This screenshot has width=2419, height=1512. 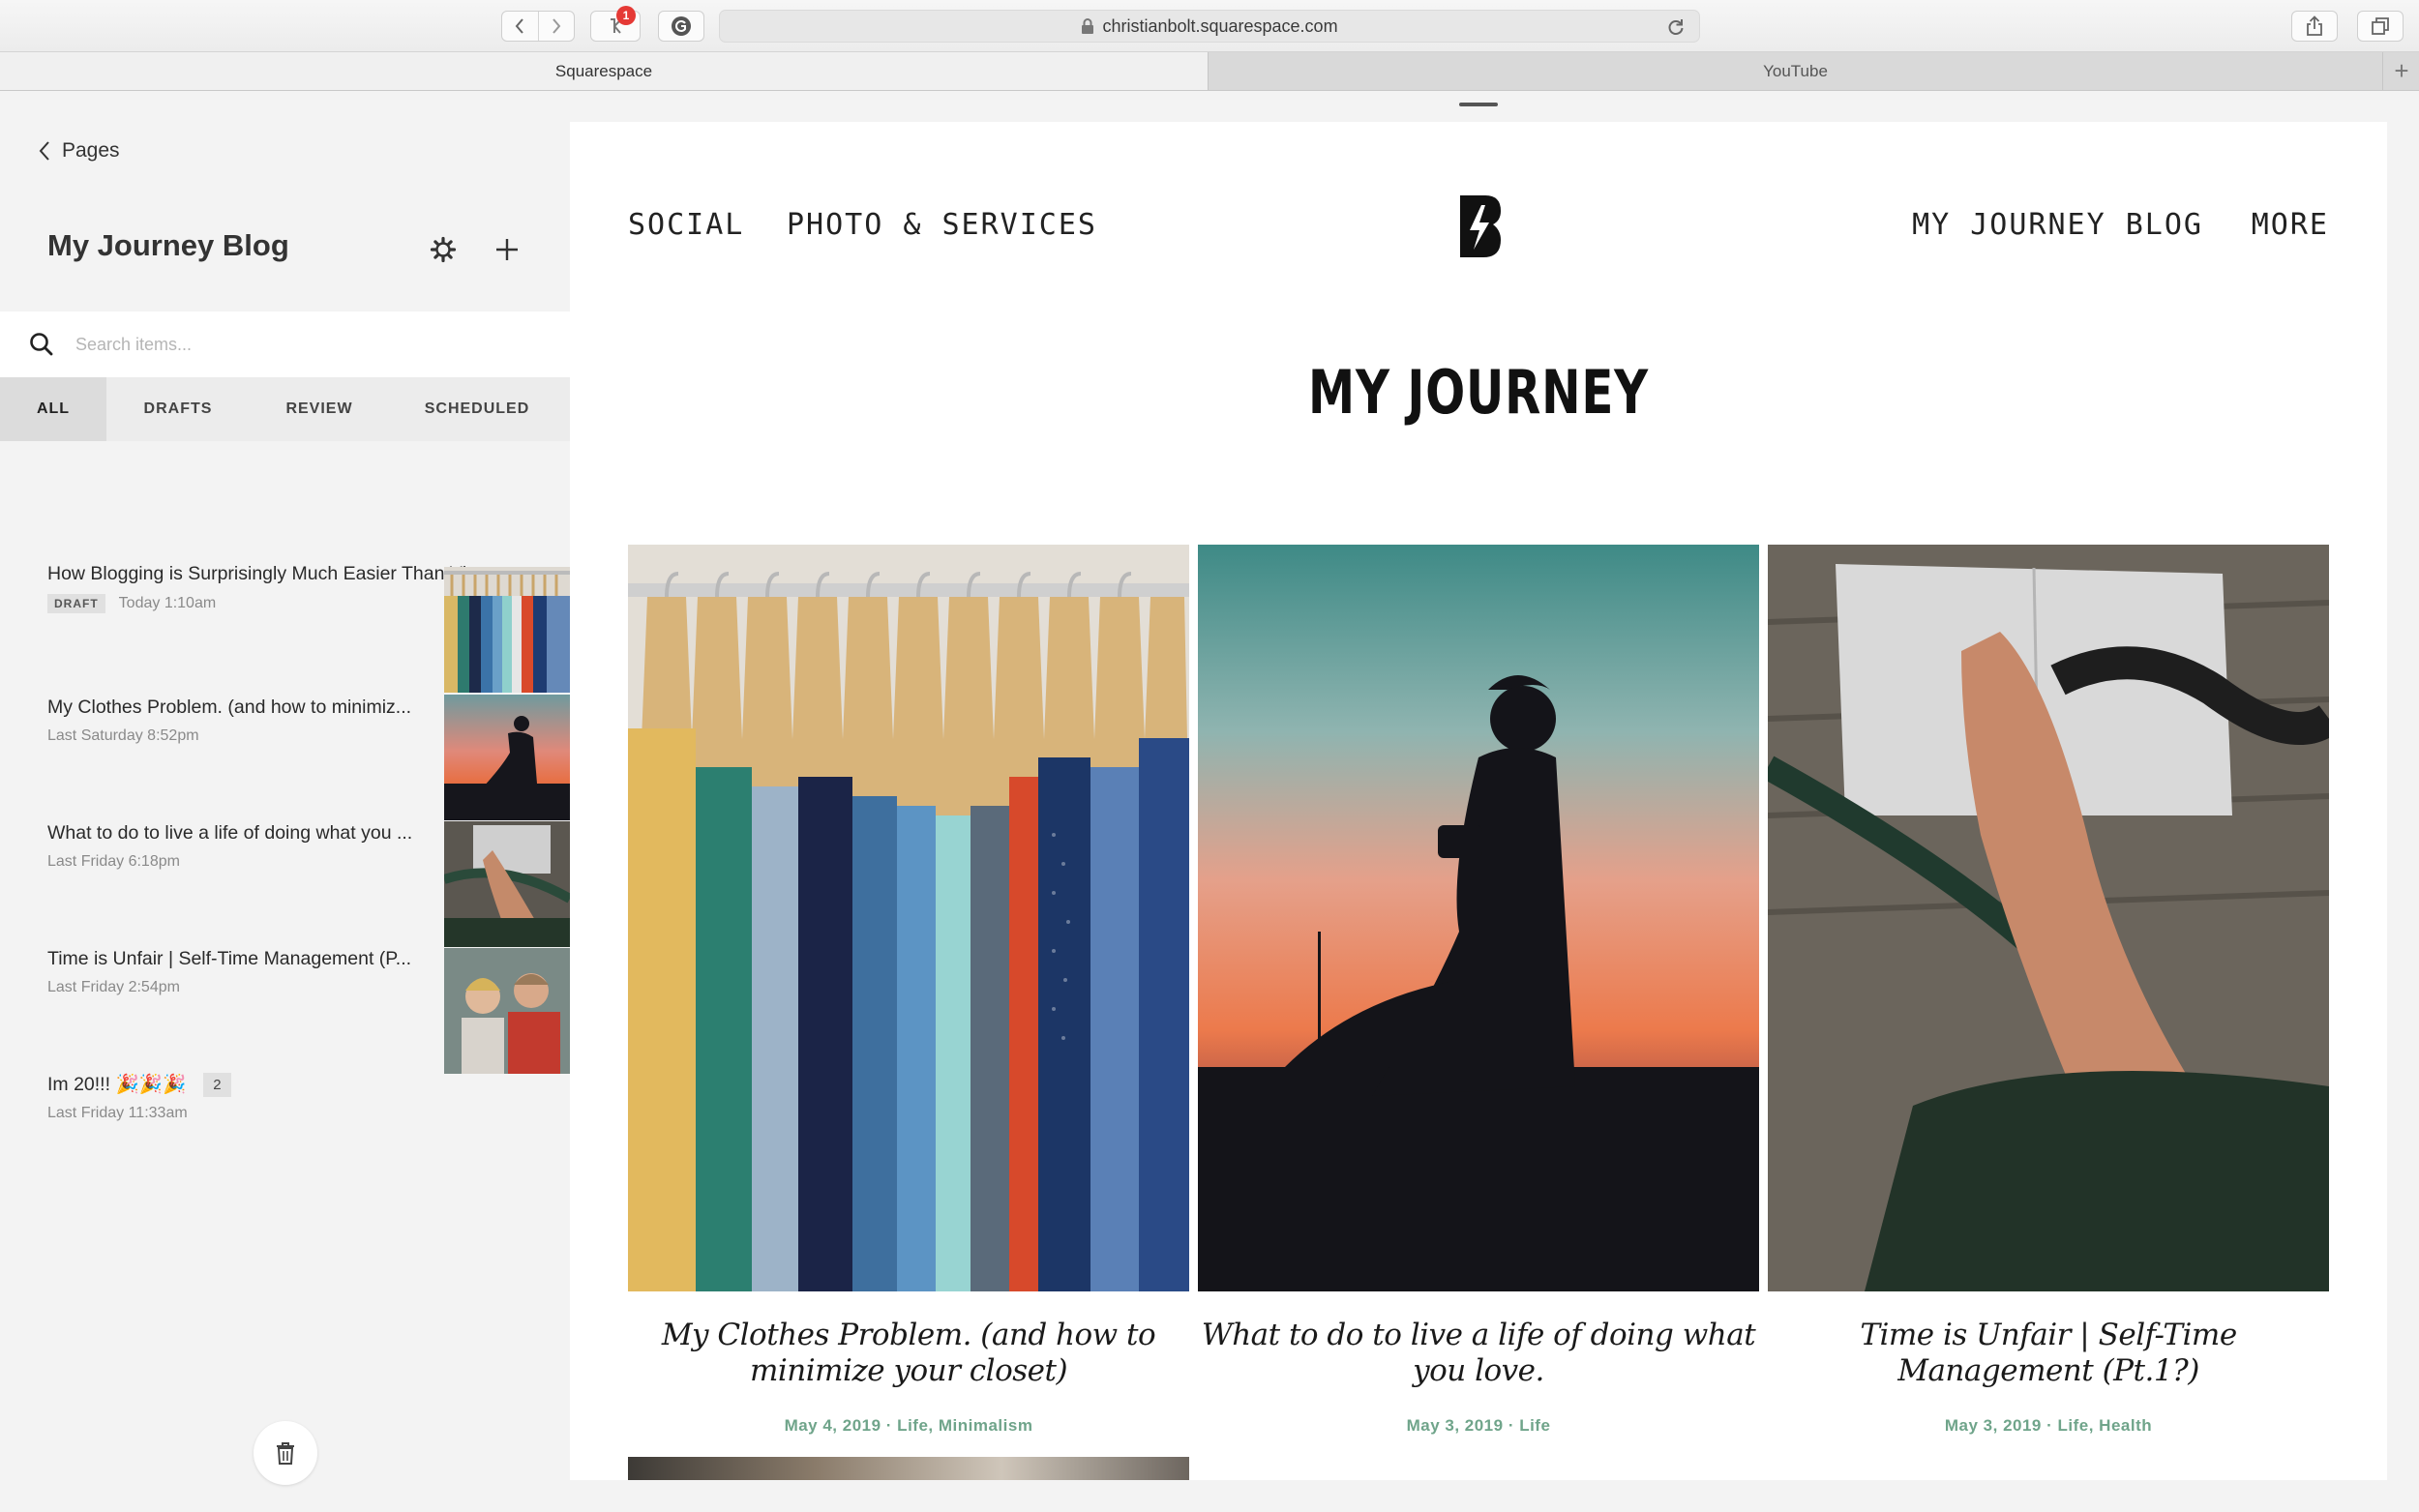 I want to click on blog-title: My Journey Blog, so click(x=168, y=245).